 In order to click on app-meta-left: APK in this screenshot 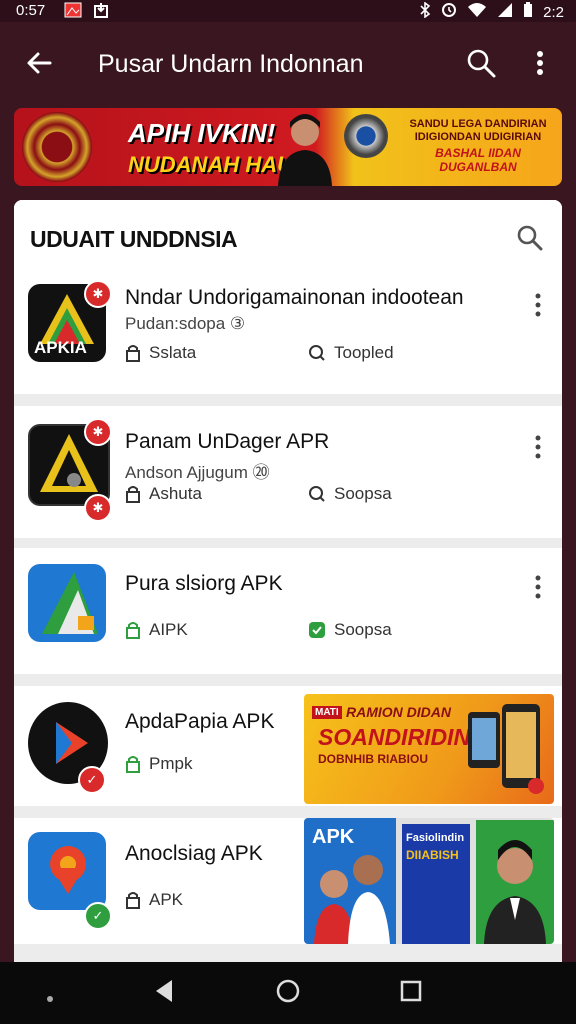, I will do `click(154, 900)`.